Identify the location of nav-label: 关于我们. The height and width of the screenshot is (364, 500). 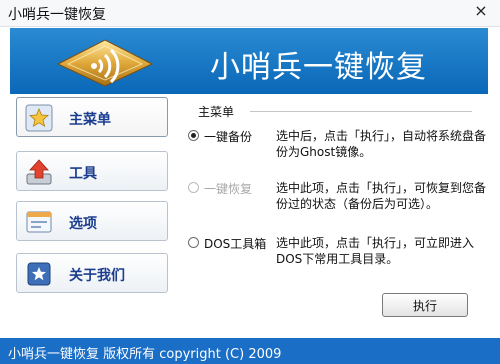
(97, 276).